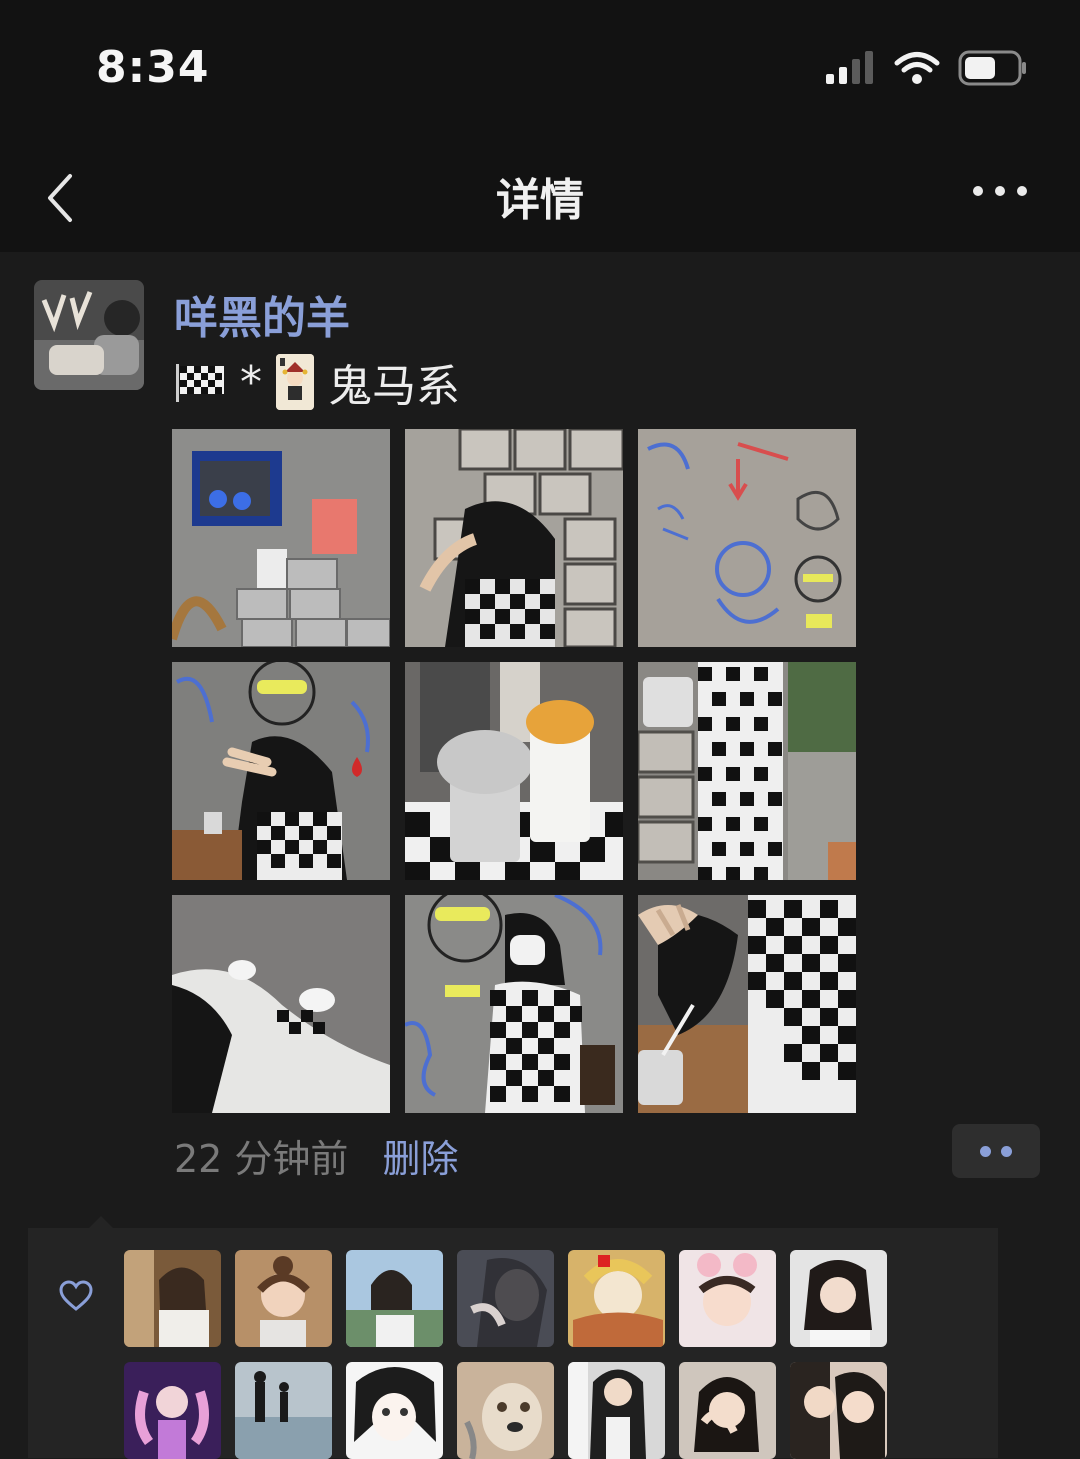 This screenshot has width=1080, height=1459. Describe the element at coordinates (420, 1155) in the screenshot. I see `delete-link: 删除` at that location.